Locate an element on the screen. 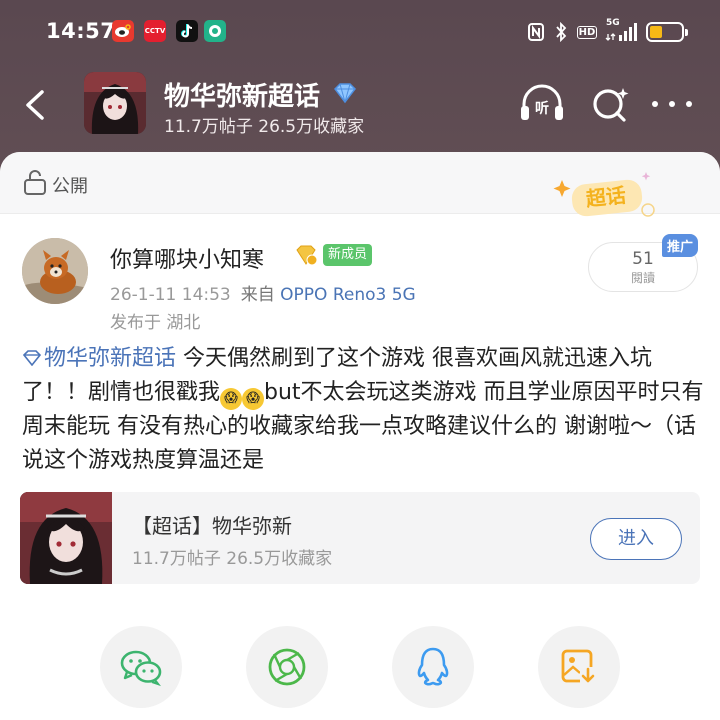 This screenshot has width=720, height=720. save-image-button is located at coordinates (579, 667).